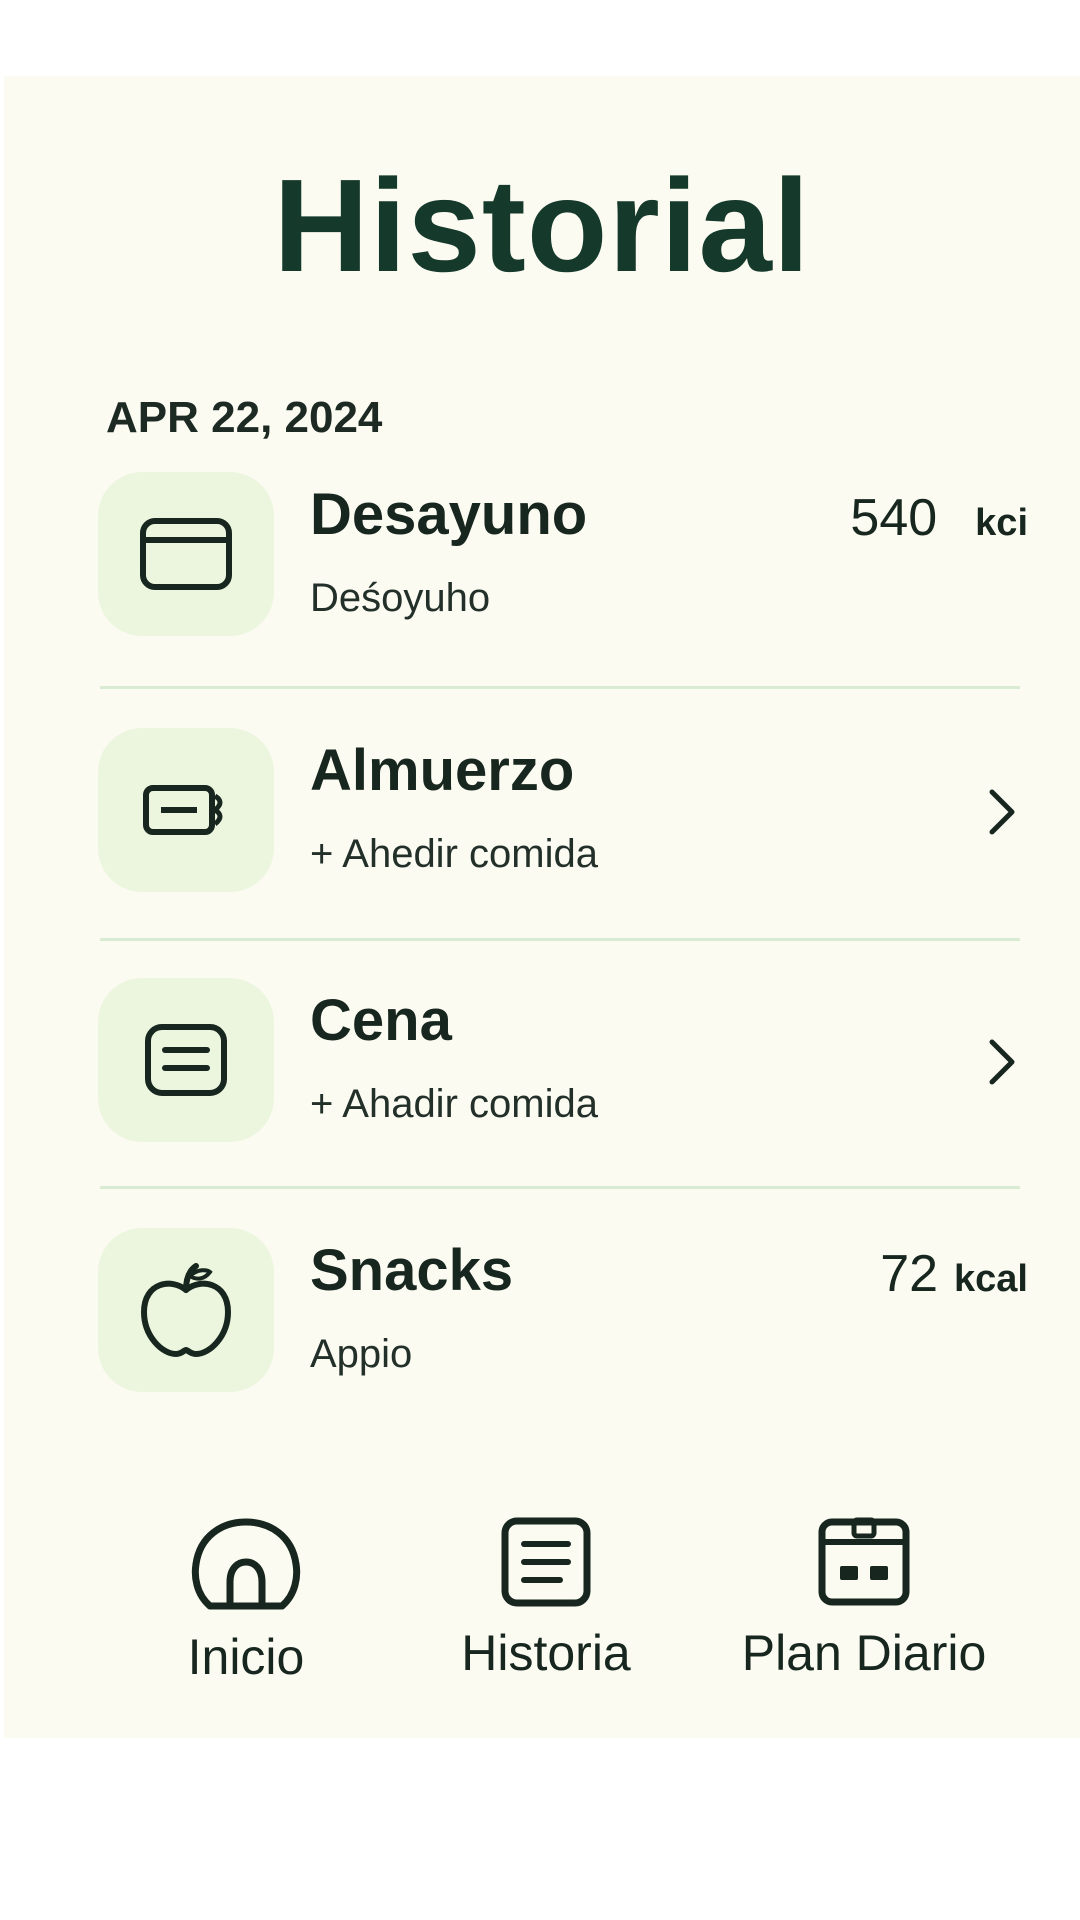 This screenshot has width=1080, height=1920. I want to click on add-food-link: + Ahedir comida, so click(454, 854).